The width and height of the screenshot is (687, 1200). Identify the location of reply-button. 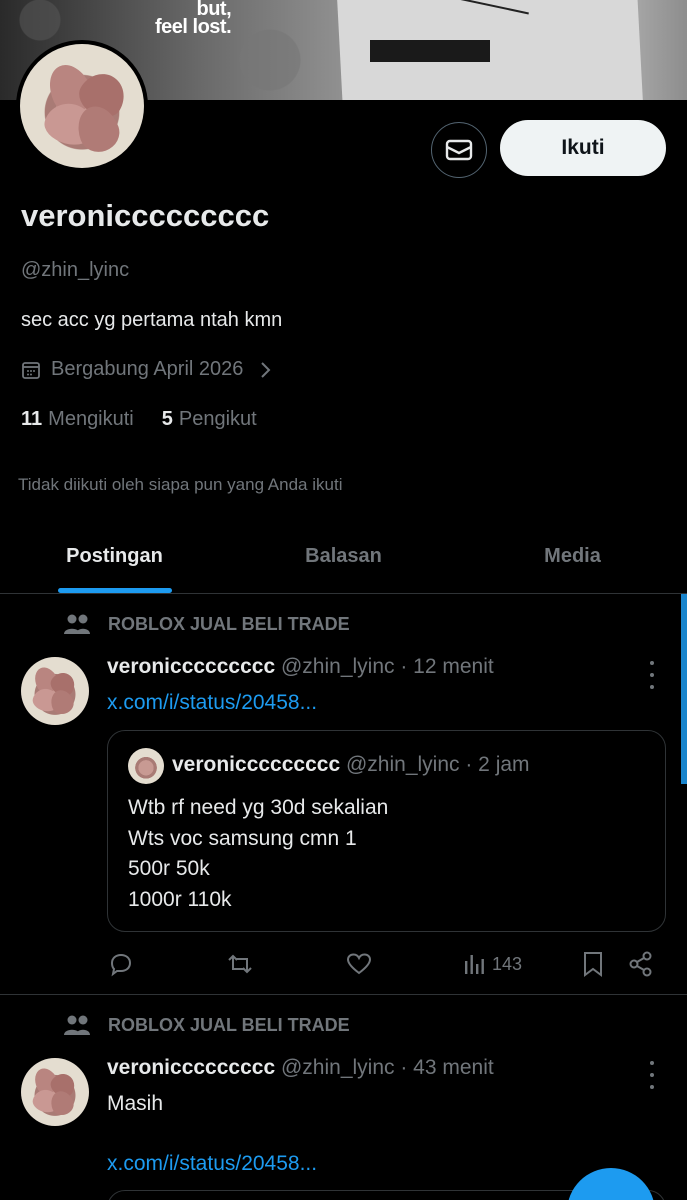
(121, 964).